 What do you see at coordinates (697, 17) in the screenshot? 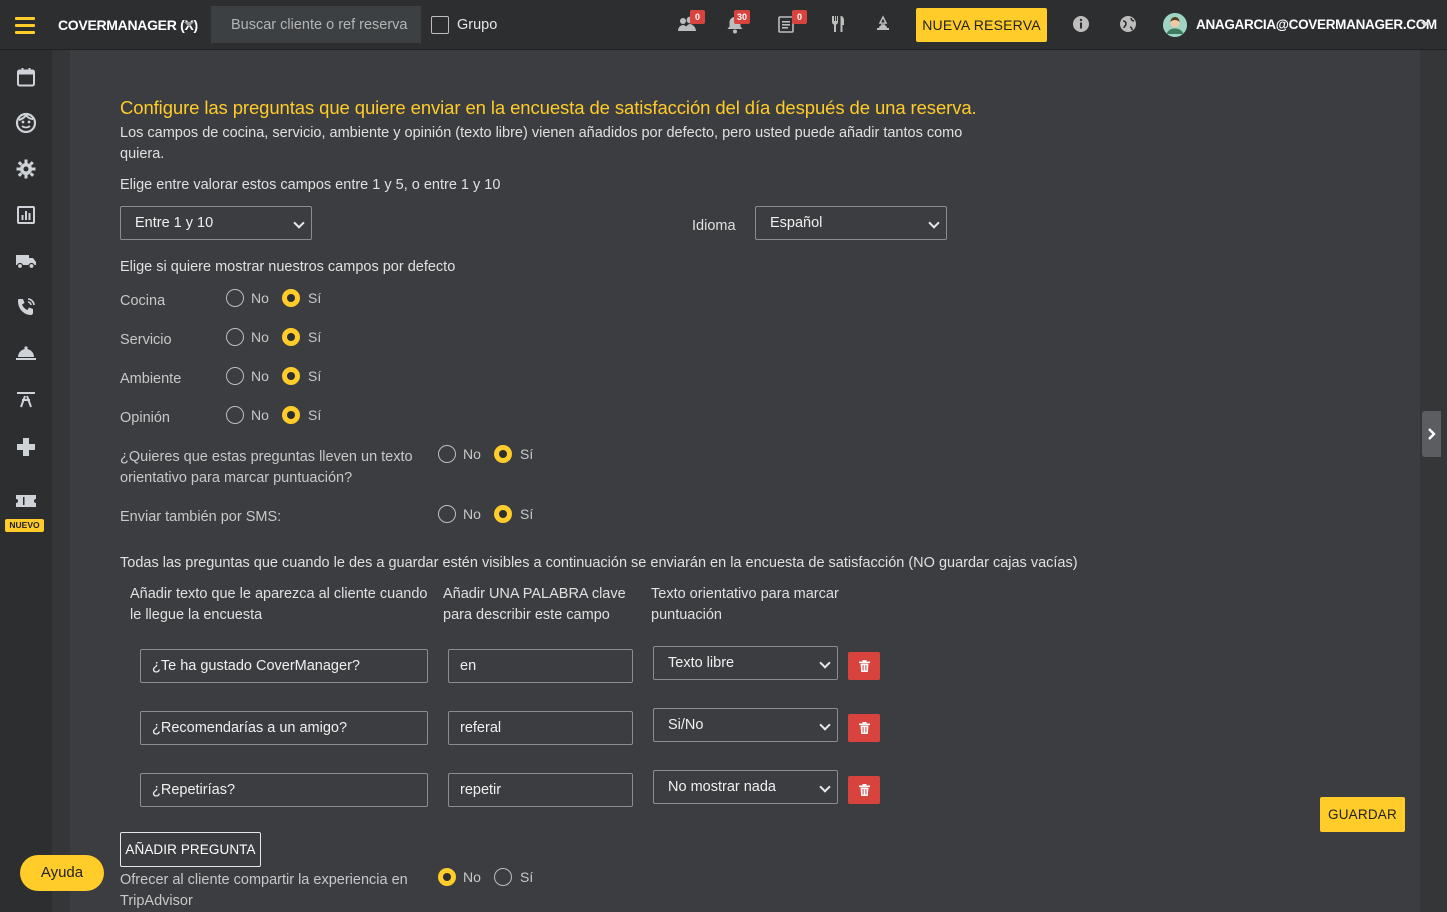
I see `waitlist-badge: 0` at bounding box center [697, 17].